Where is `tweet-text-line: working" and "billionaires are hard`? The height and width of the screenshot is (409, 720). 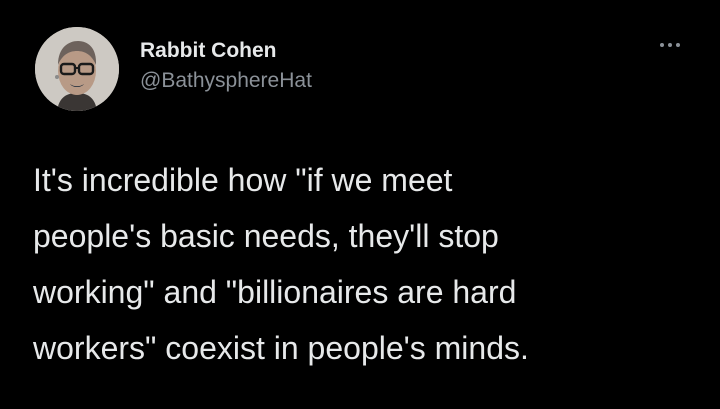
tweet-text-line: working" and "billionaires are hard is located at coordinates (275, 292).